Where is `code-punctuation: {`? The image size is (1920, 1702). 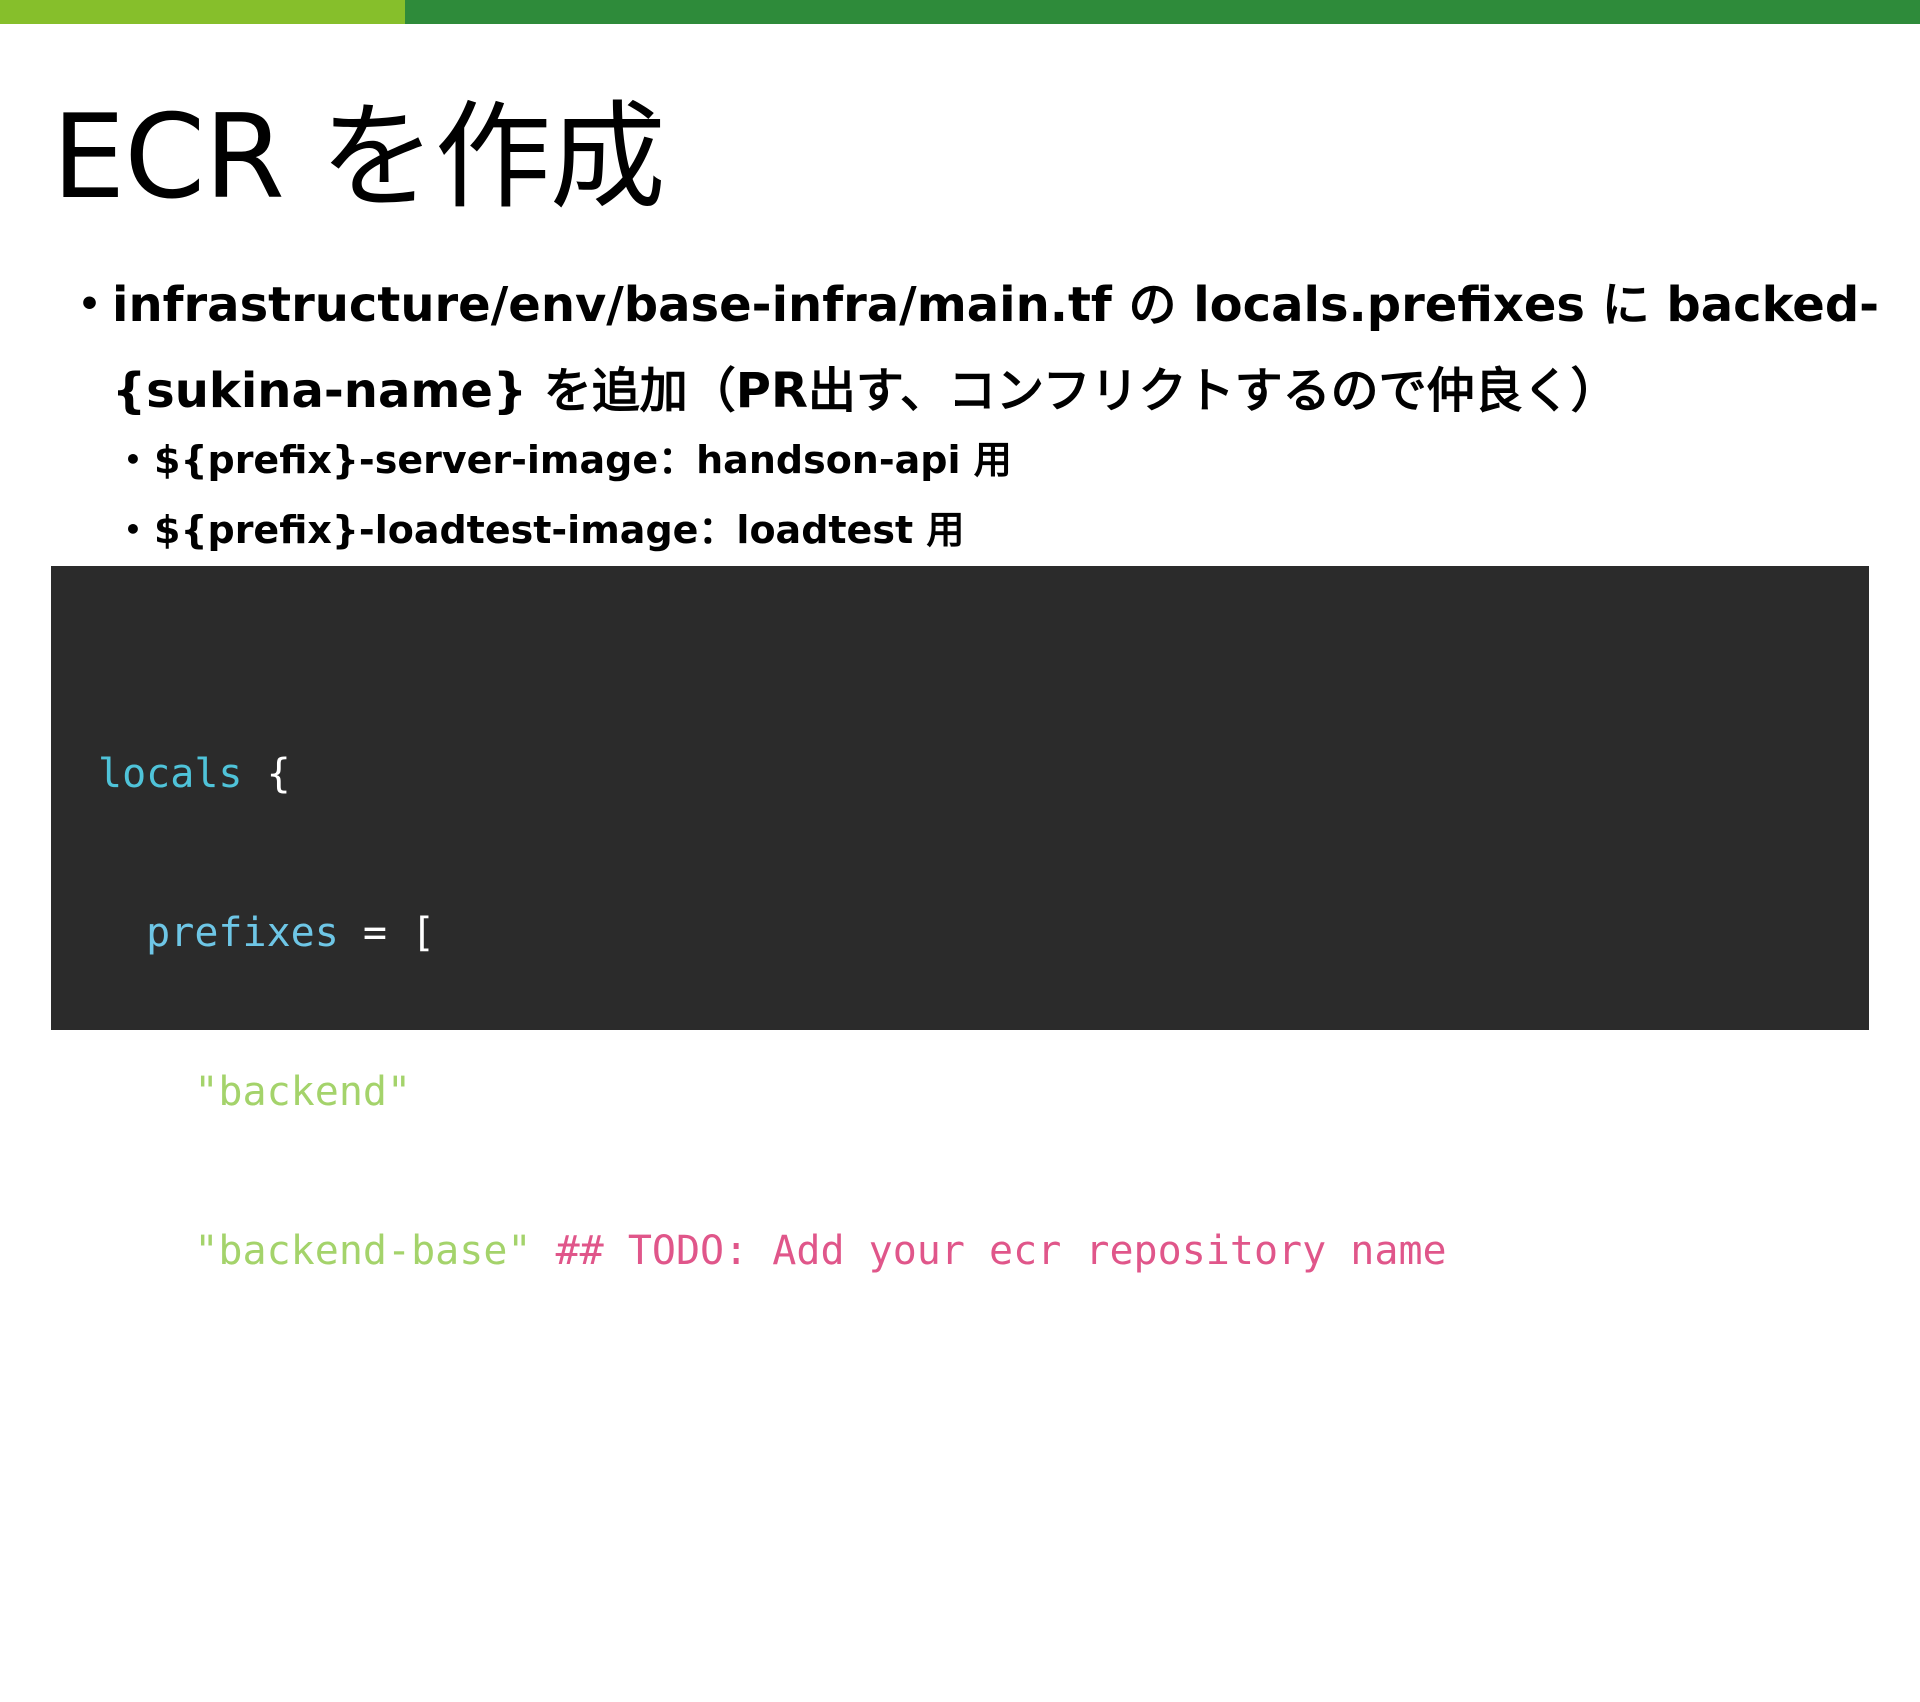 code-punctuation: { is located at coordinates (266, 774).